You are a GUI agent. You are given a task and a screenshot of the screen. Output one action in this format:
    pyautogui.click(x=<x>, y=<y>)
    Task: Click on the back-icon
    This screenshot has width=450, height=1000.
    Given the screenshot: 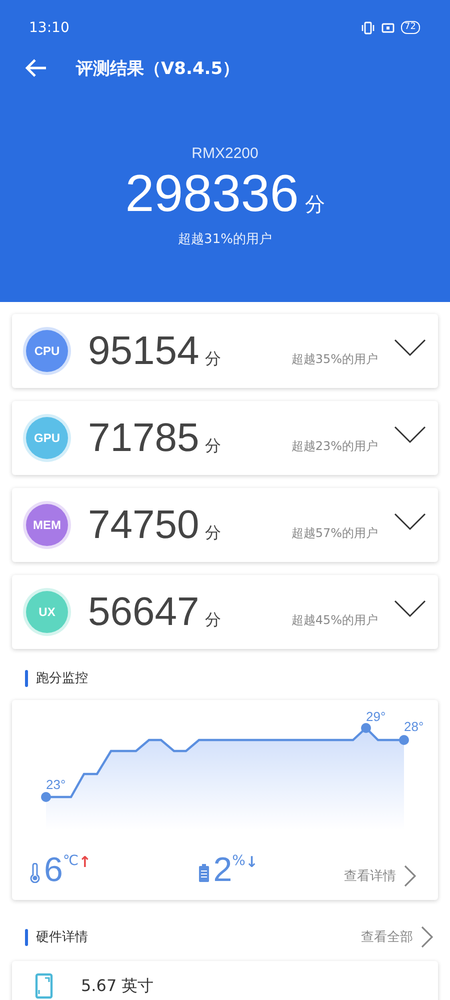 What is the action you would take?
    pyautogui.click(x=36, y=68)
    